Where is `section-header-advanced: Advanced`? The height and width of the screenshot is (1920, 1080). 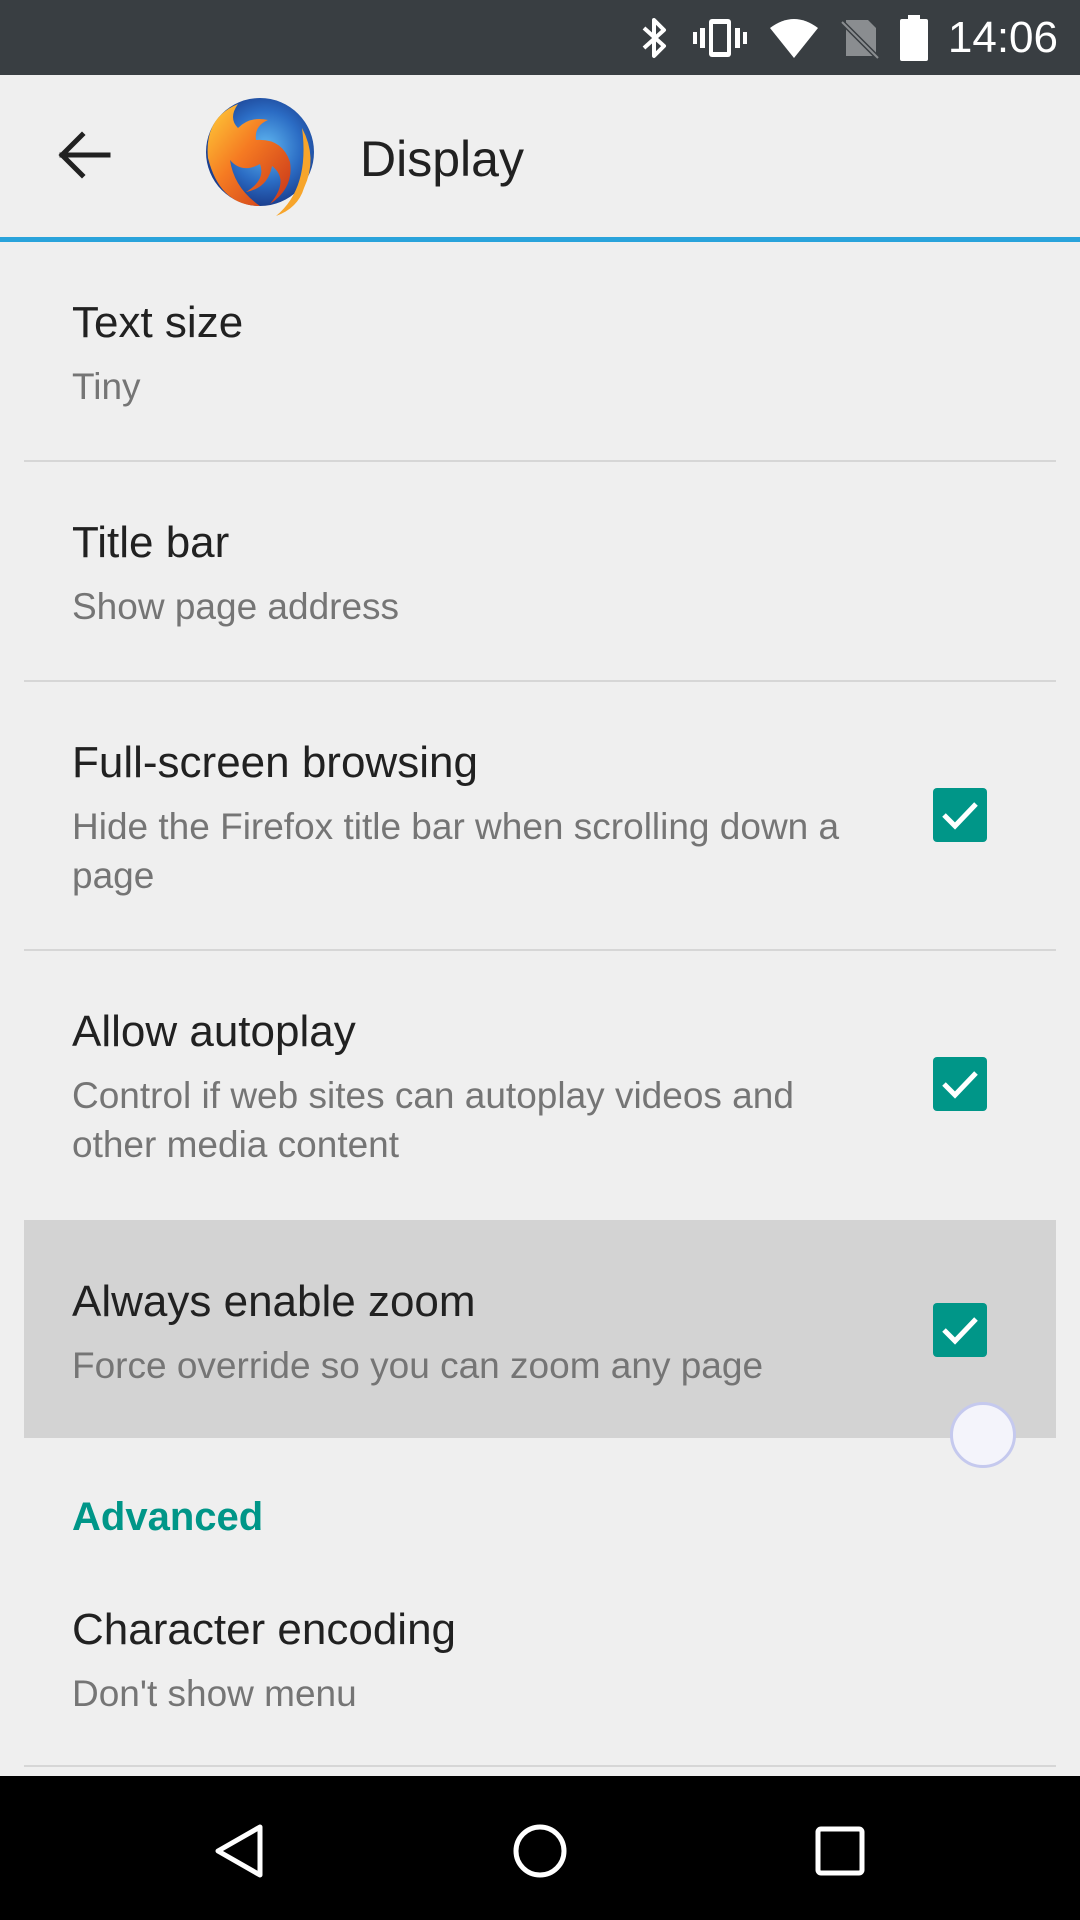
section-header-advanced: Advanced is located at coordinates (168, 1517).